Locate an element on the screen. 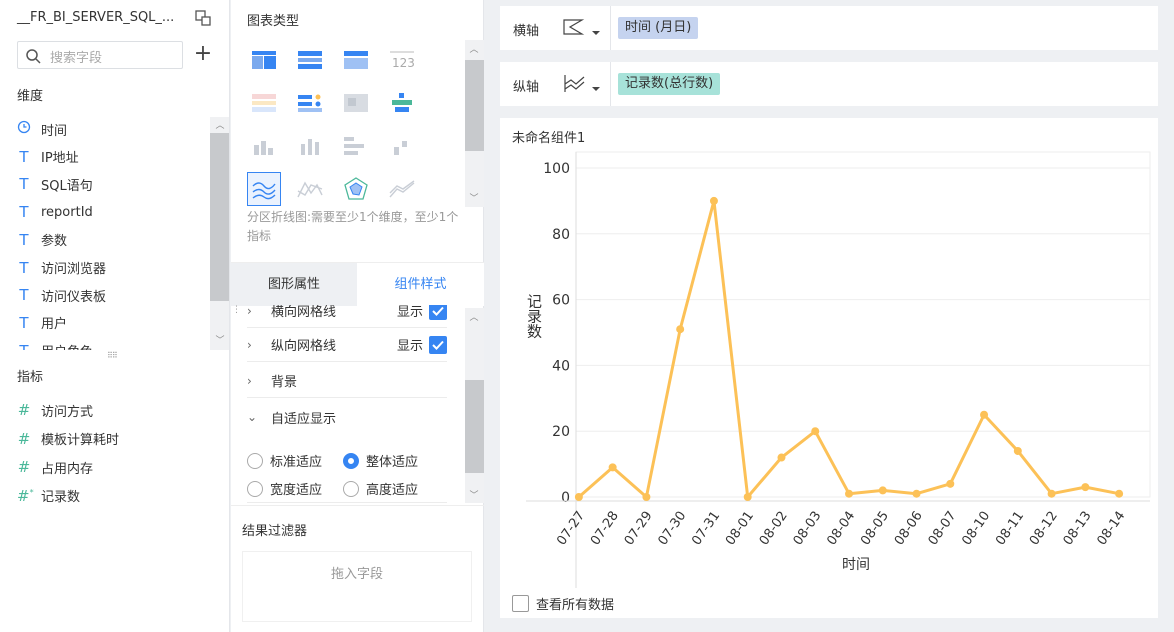 This screenshot has width=1174, height=632. switch-datasource-icon is located at coordinates (203, 18).